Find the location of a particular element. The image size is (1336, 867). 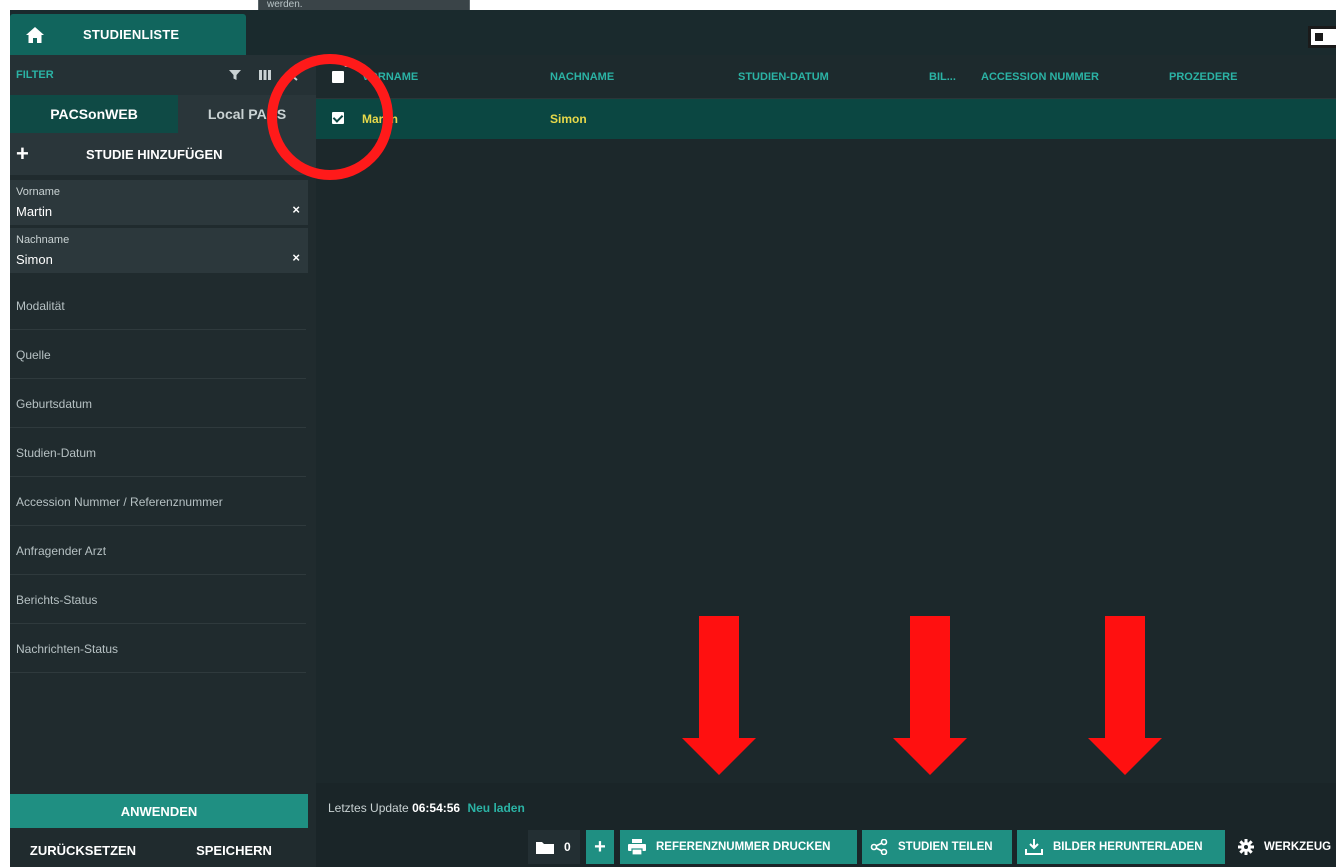

row-nachname: Simon is located at coordinates (568, 119).